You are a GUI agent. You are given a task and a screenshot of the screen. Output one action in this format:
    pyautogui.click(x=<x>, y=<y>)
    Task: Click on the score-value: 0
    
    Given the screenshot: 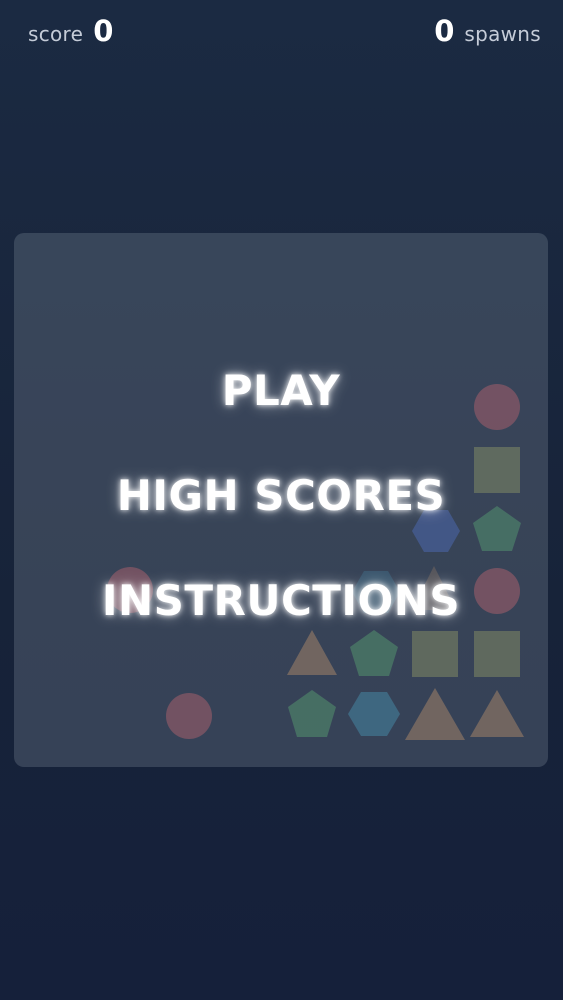 What is the action you would take?
    pyautogui.click(x=103, y=31)
    